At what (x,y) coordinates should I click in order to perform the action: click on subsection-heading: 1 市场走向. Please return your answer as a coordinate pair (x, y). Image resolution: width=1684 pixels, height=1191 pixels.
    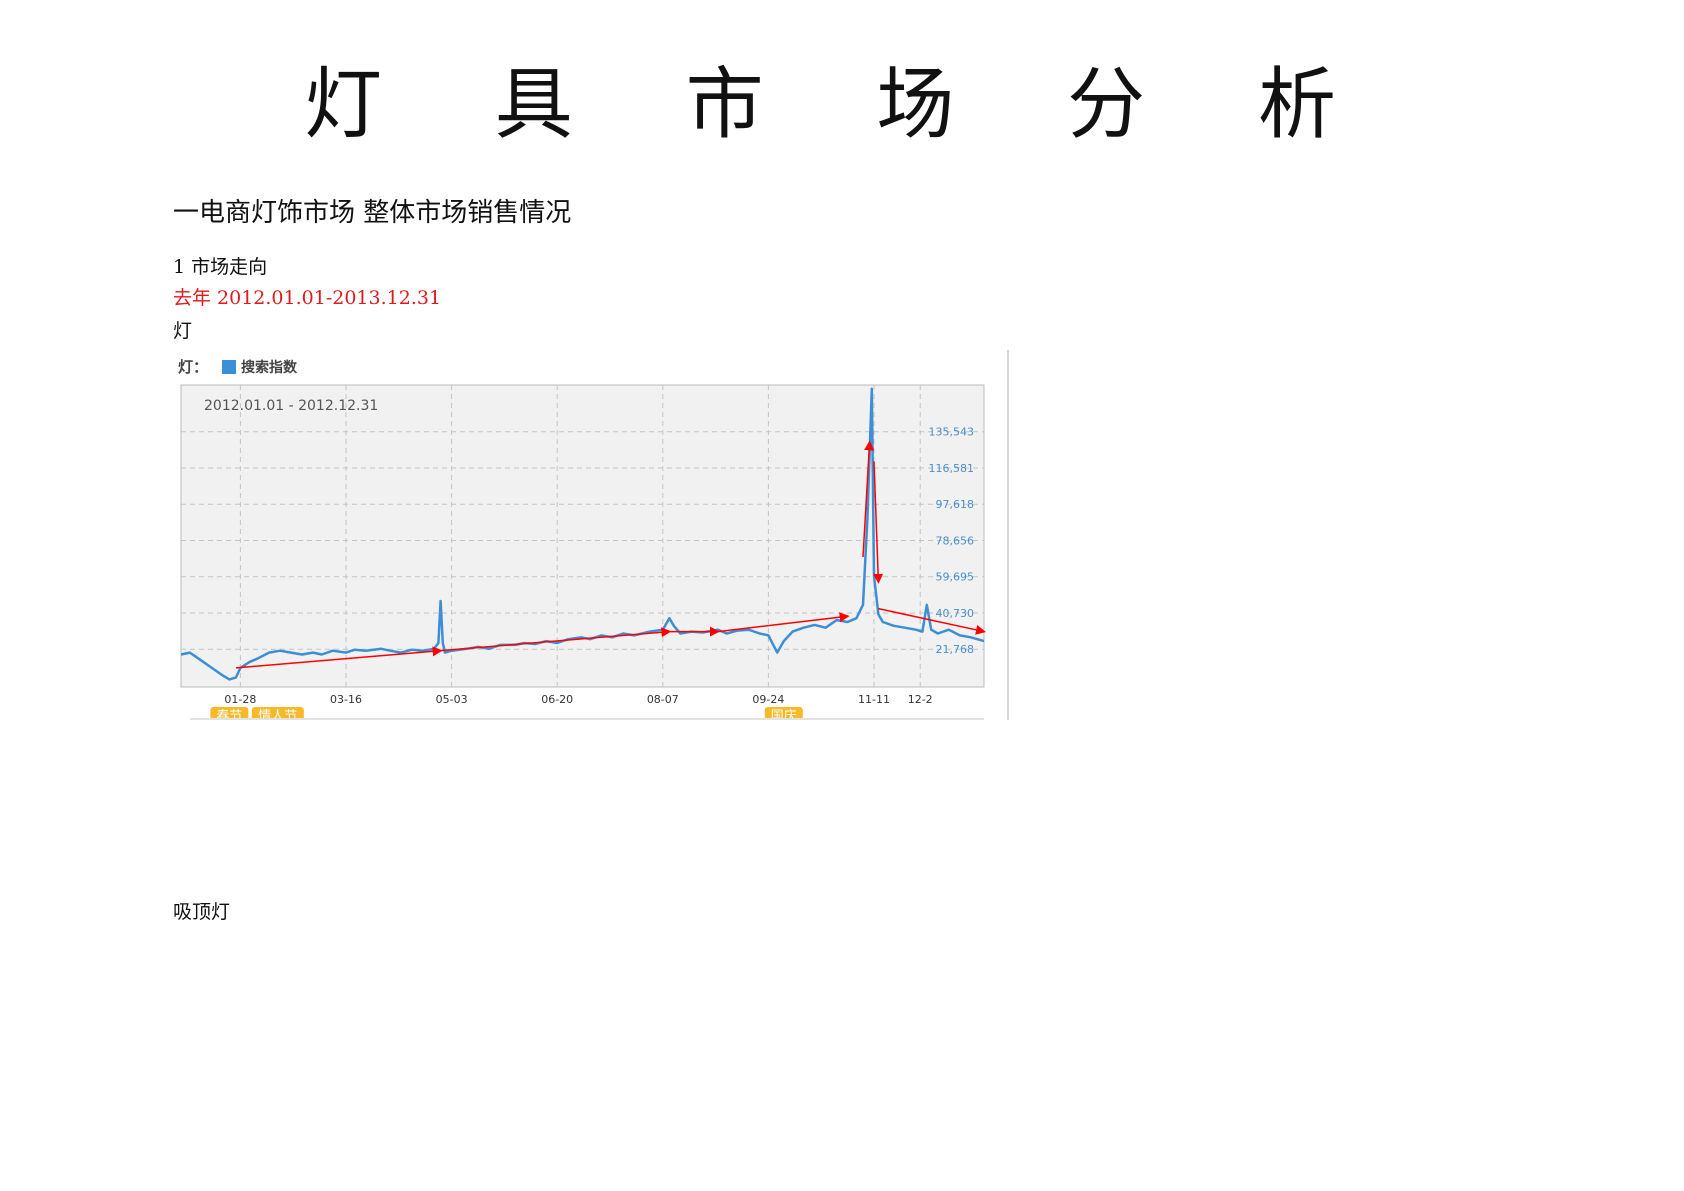
    Looking at the image, I should click on (220, 267).